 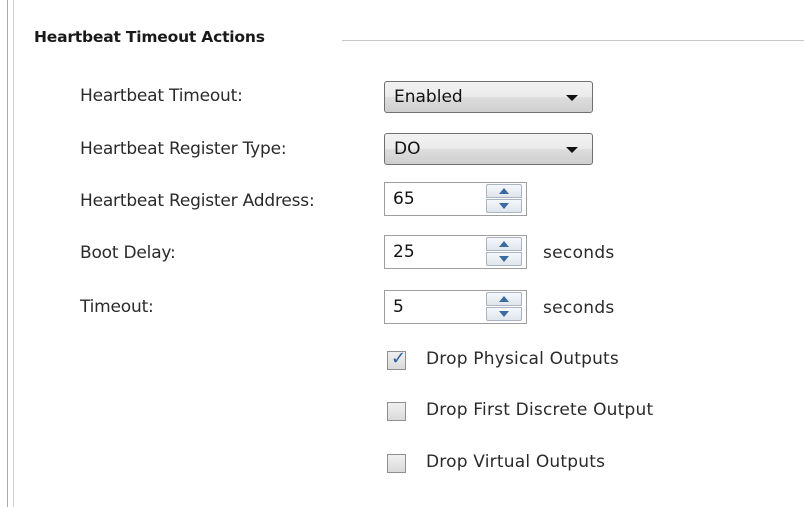 I want to click on drop-first-discrete-output-label: Drop First Discrete Output, so click(x=540, y=410).